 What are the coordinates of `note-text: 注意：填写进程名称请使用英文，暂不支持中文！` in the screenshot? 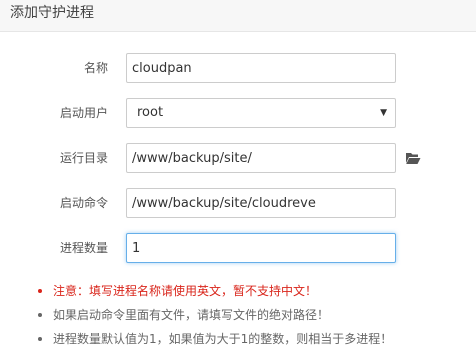 It's located at (185, 291).